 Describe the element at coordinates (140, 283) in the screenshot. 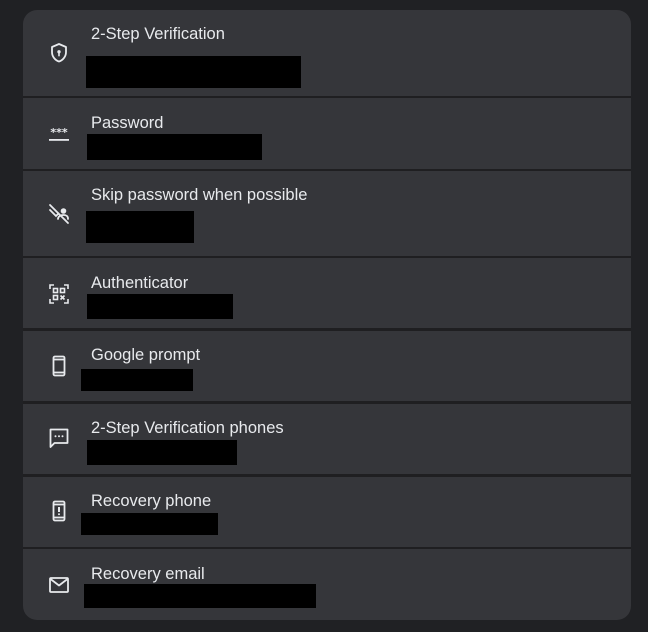

I see `item-label: Authenticator` at that location.